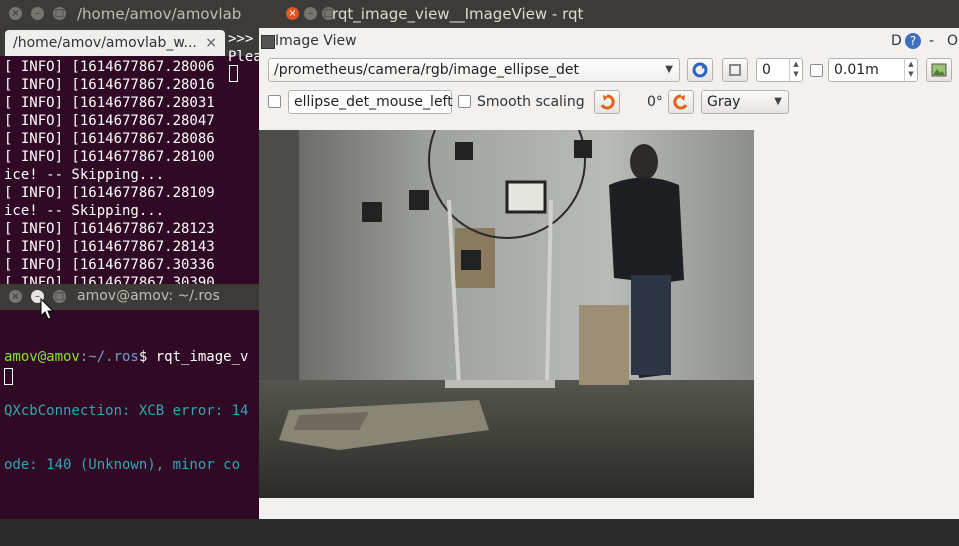 This screenshot has width=959, height=546. I want to click on refresh-topics-button, so click(700, 70).